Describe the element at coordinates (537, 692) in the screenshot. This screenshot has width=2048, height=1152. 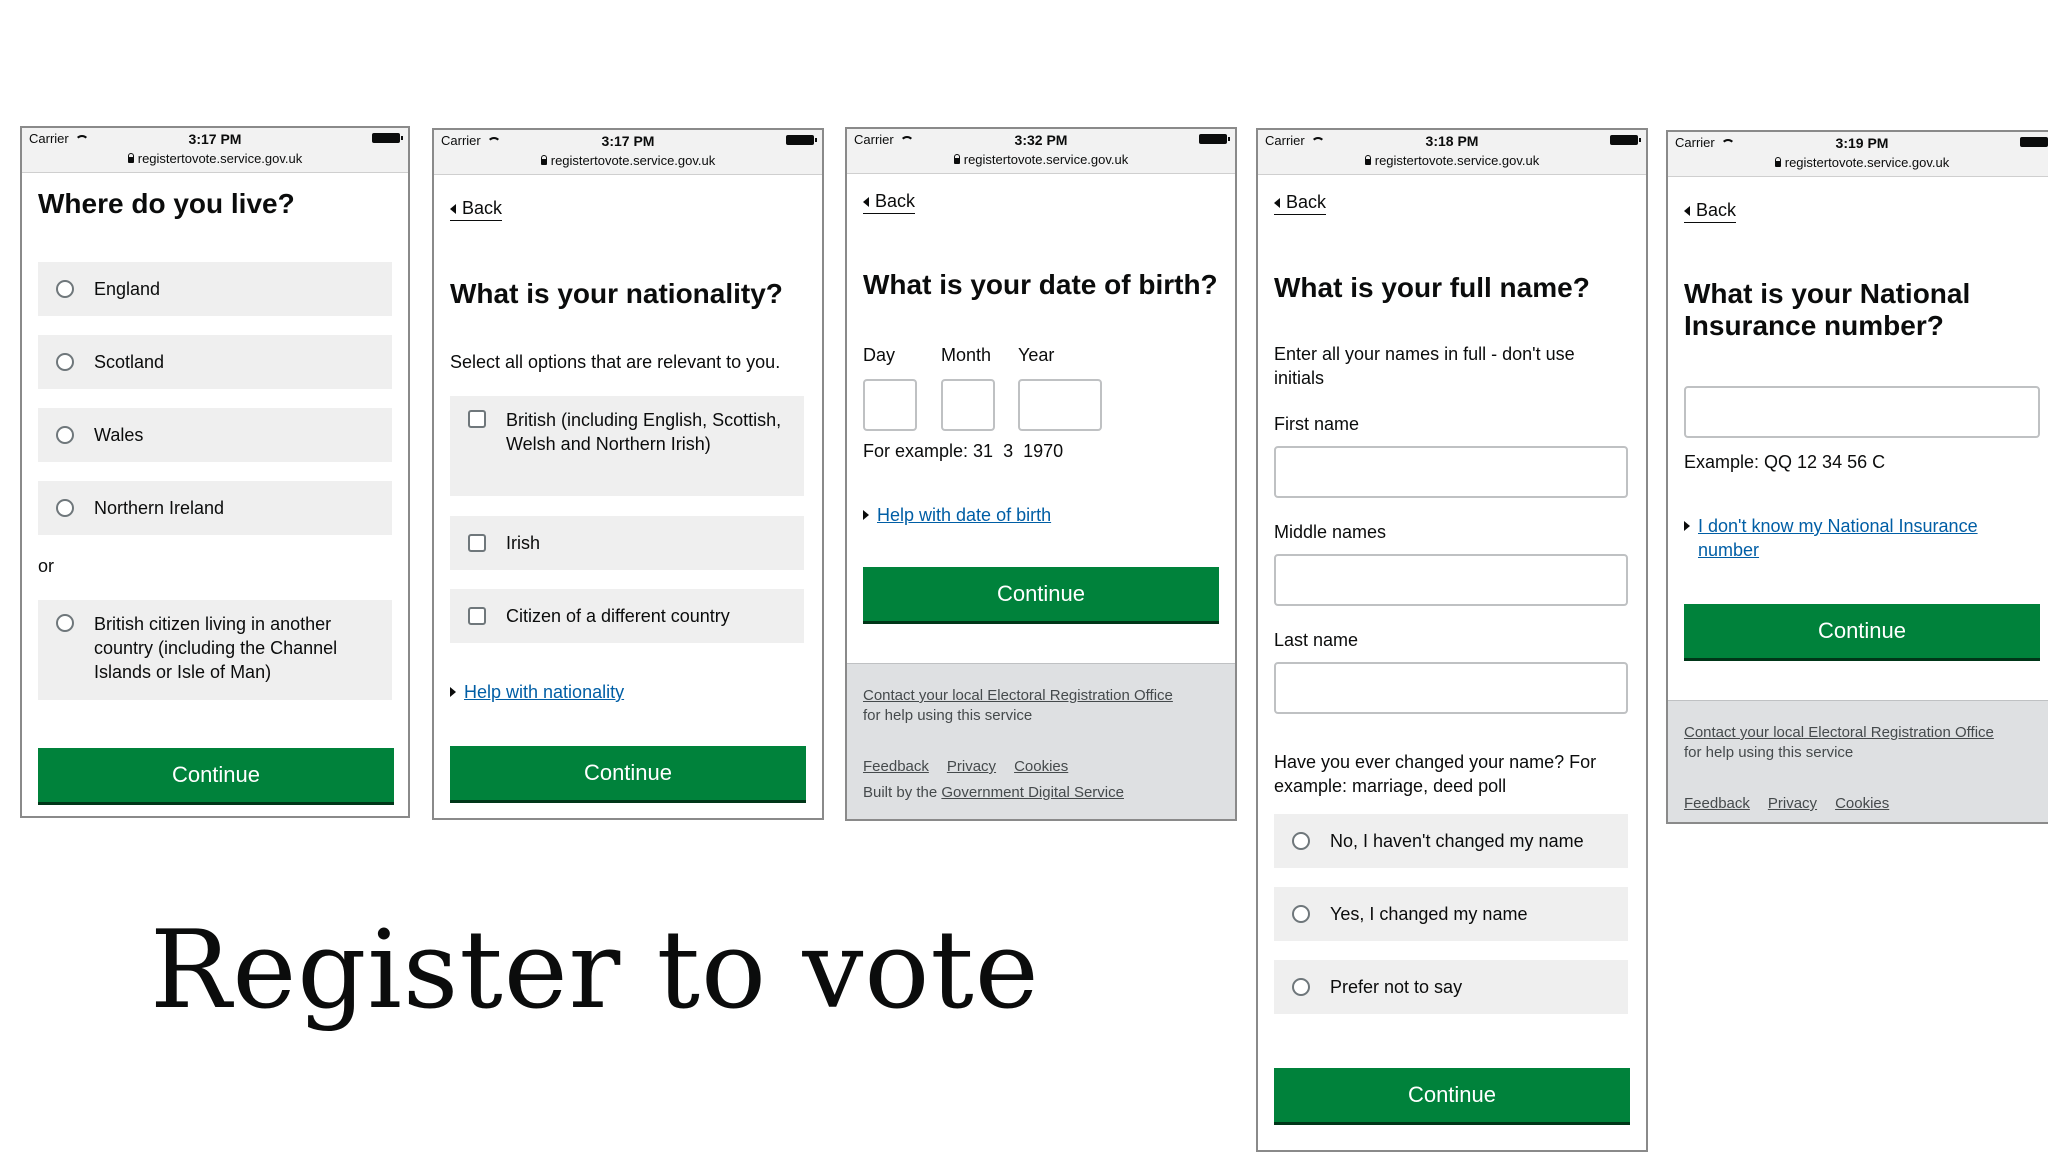
I see `help-nationality-link: Help with nationality` at that location.